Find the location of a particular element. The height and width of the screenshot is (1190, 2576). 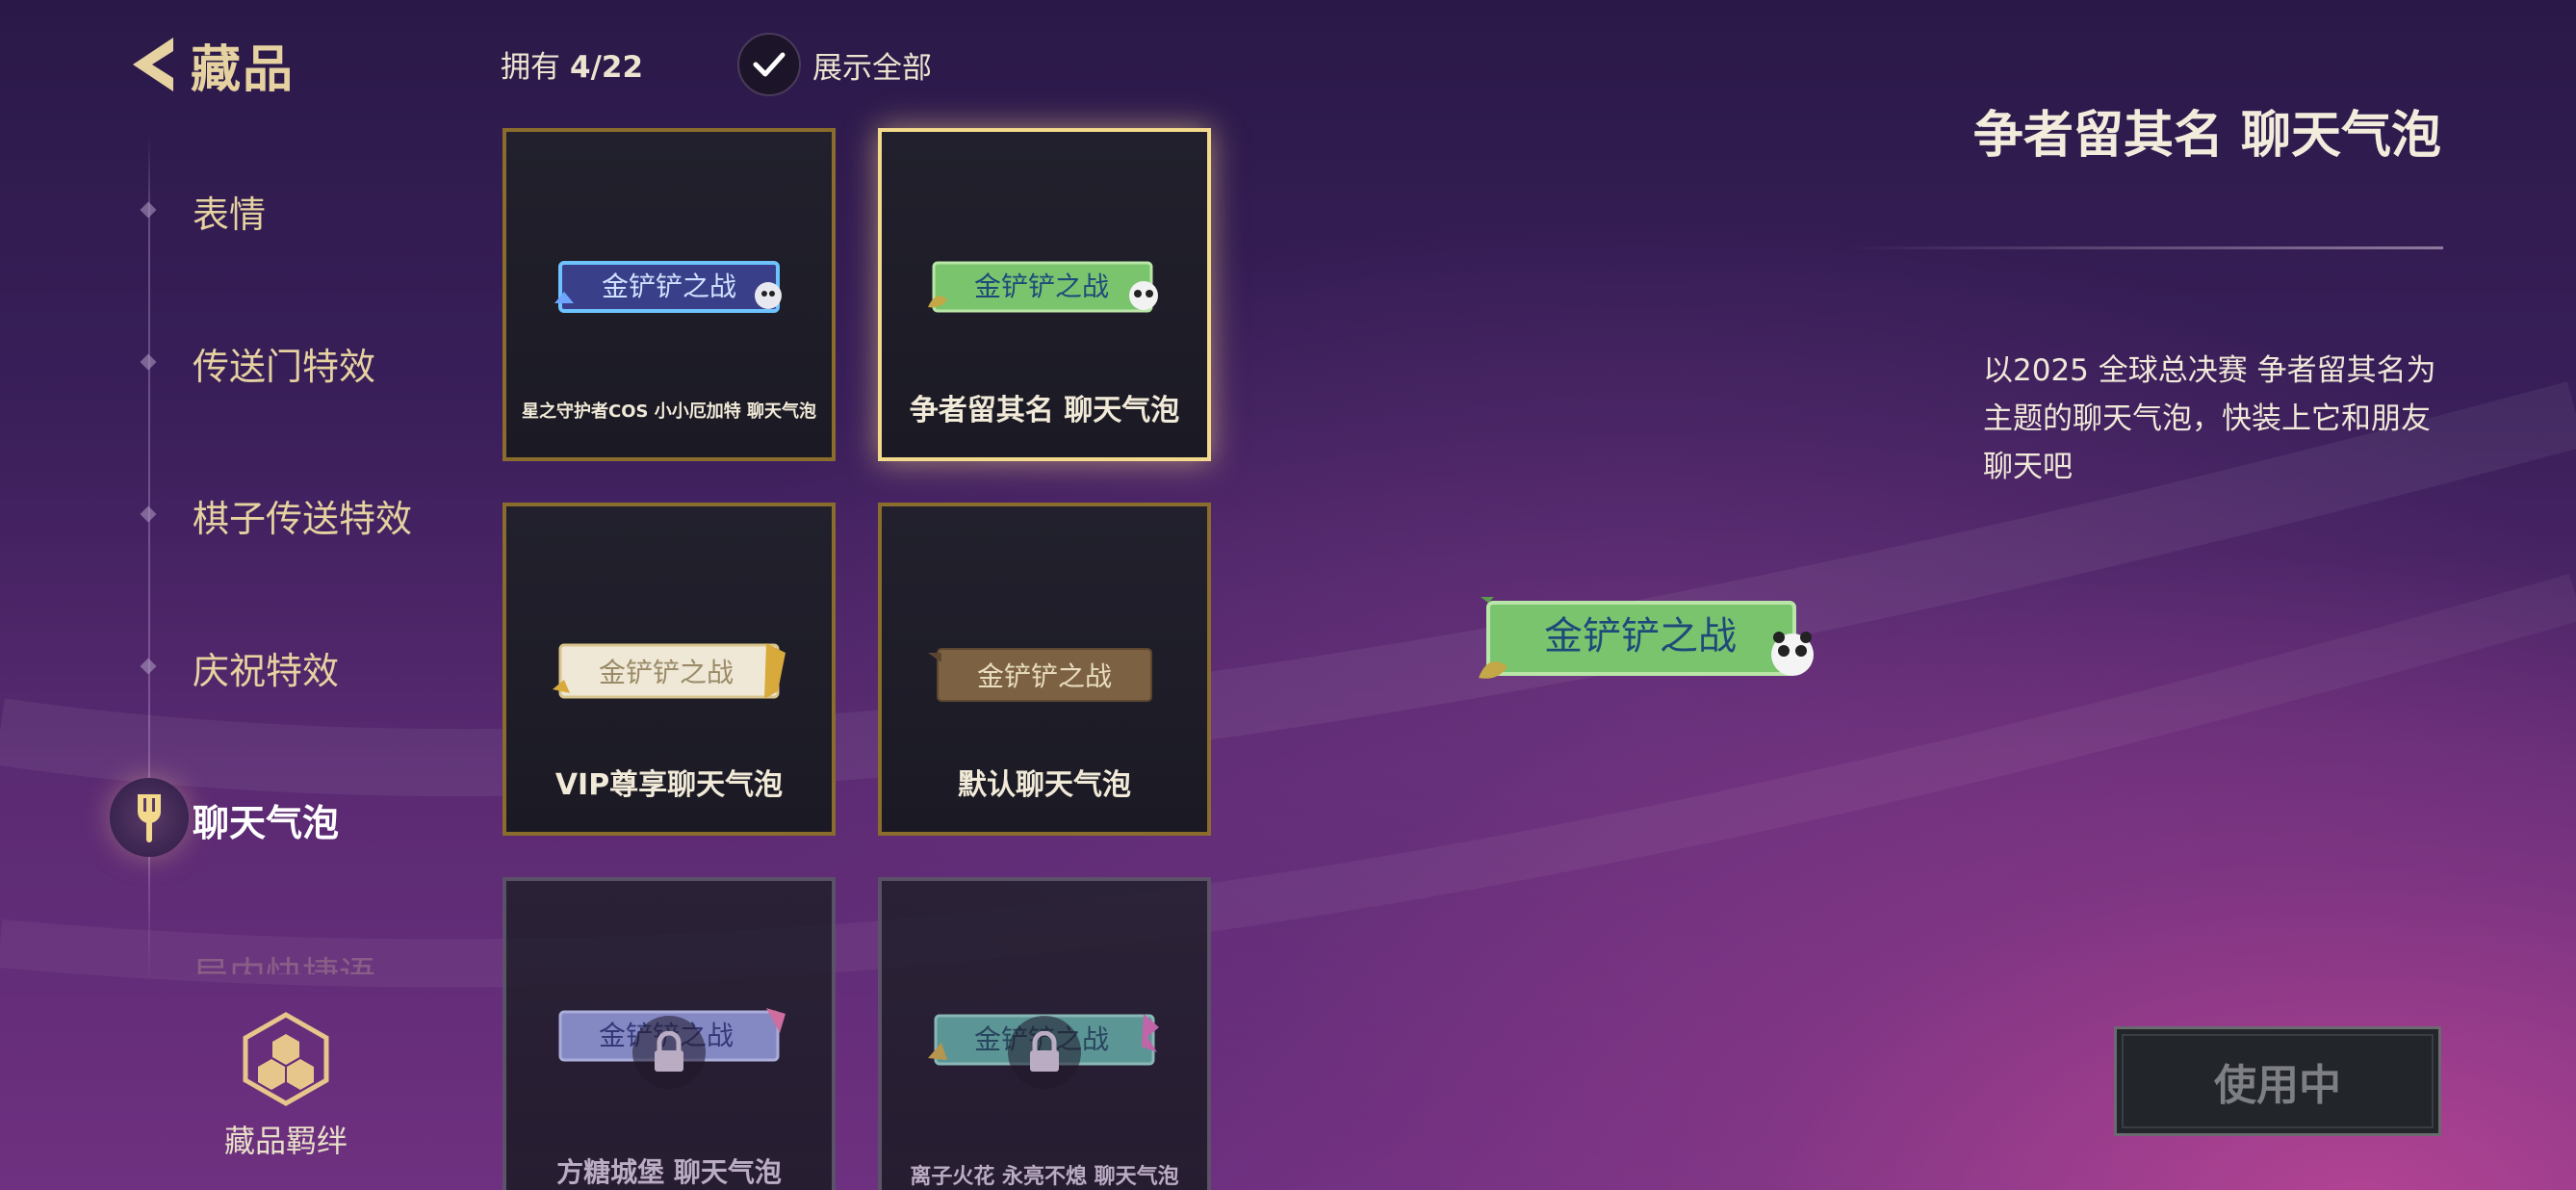

chat-bubble-card: 金铲铲之战 VIP尊享聊天气泡 is located at coordinates (669, 670).